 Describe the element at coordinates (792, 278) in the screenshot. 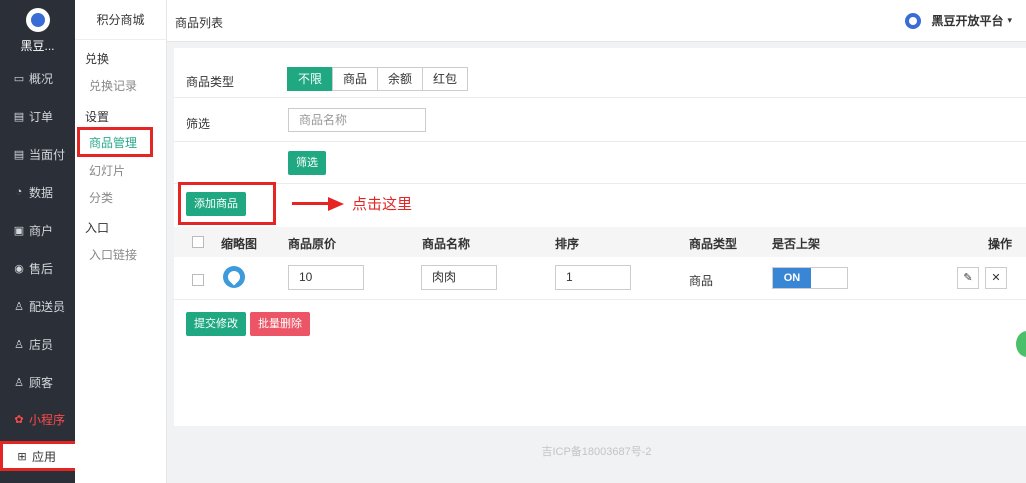

I see `toggle-on-label: ON` at that location.